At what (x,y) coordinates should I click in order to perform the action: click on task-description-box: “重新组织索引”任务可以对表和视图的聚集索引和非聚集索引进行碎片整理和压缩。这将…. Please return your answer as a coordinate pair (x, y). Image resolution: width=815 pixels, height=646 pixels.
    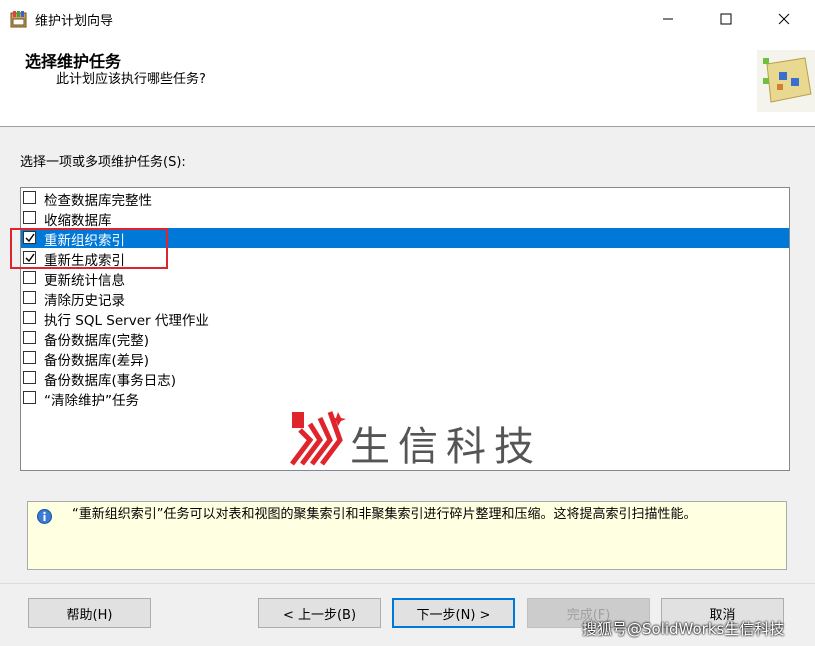
    Looking at the image, I should click on (407, 535).